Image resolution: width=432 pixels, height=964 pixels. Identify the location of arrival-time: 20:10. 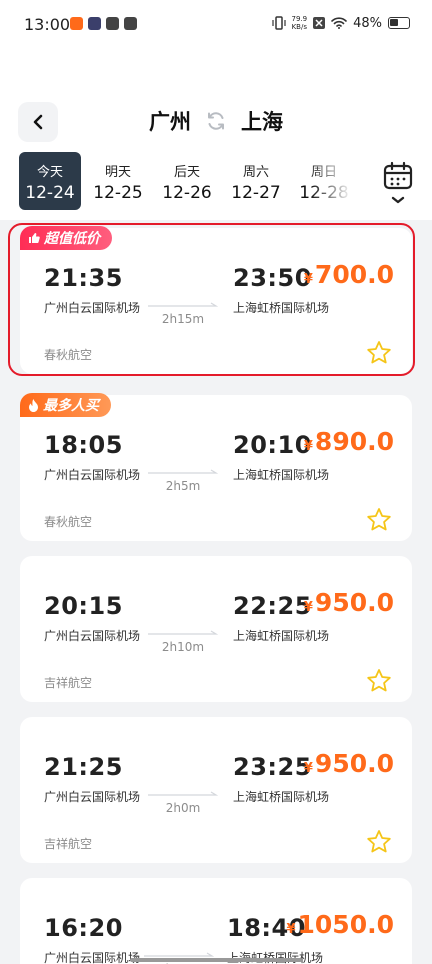
(272, 445).